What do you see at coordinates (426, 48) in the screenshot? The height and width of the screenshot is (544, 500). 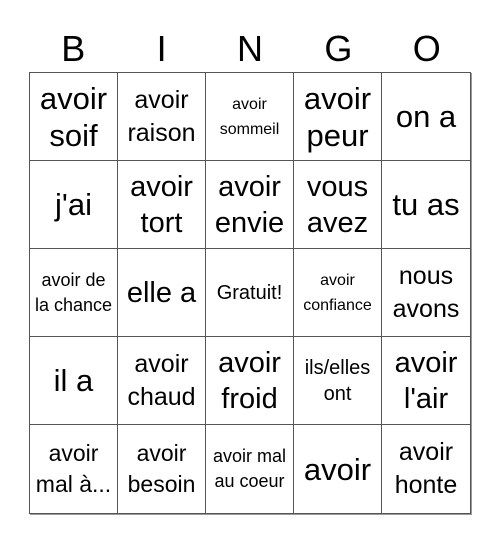 I see `header-letter-o: O` at bounding box center [426, 48].